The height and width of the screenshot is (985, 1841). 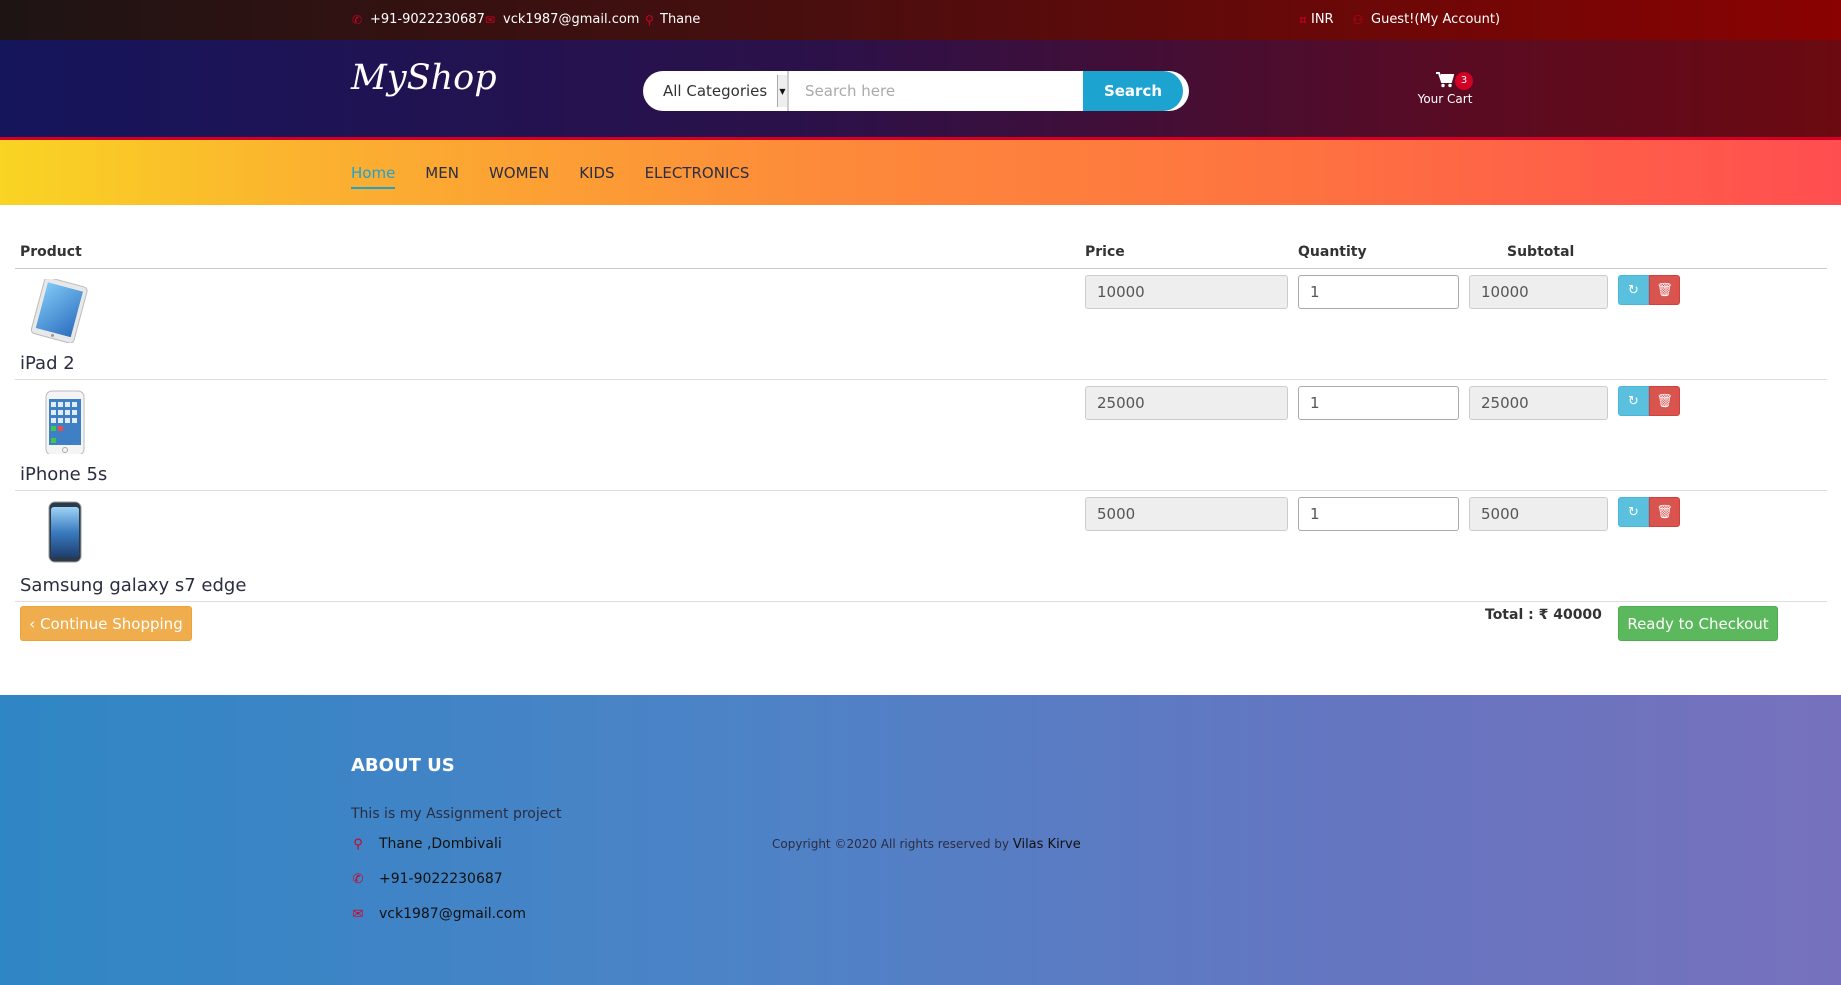 What do you see at coordinates (1332, 252) in the screenshot?
I see `column-header-quantity: Quantity` at bounding box center [1332, 252].